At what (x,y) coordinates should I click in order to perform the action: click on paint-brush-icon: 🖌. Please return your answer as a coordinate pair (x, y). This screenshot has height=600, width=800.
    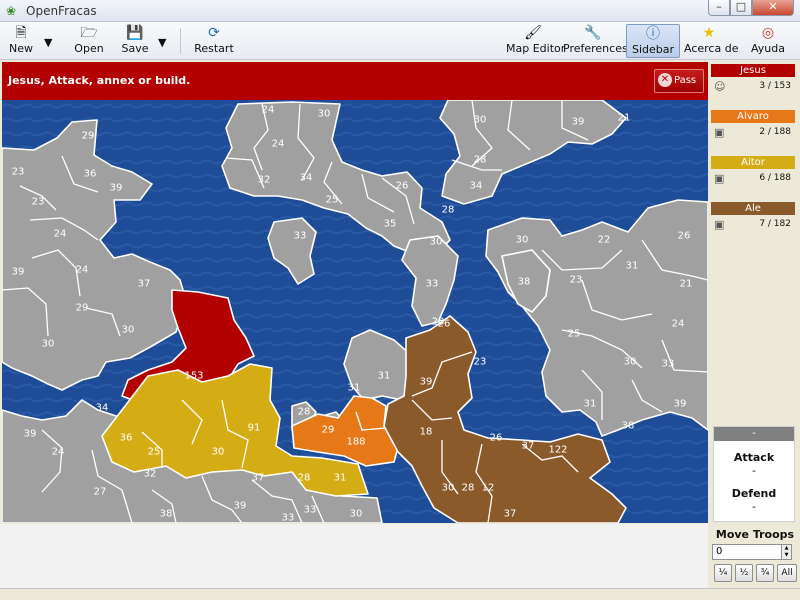
    Looking at the image, I should click on (533, 33).